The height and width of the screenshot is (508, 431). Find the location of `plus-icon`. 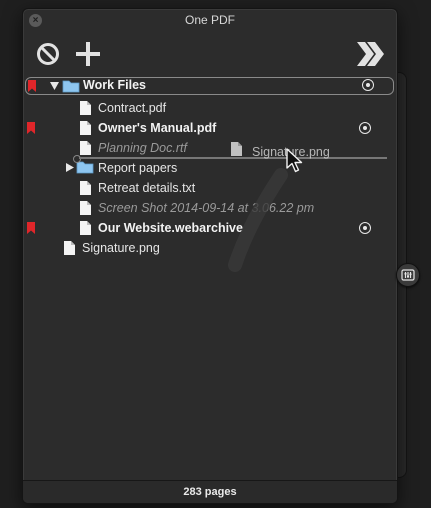

plus-icon is located at coordinates (88, 54).